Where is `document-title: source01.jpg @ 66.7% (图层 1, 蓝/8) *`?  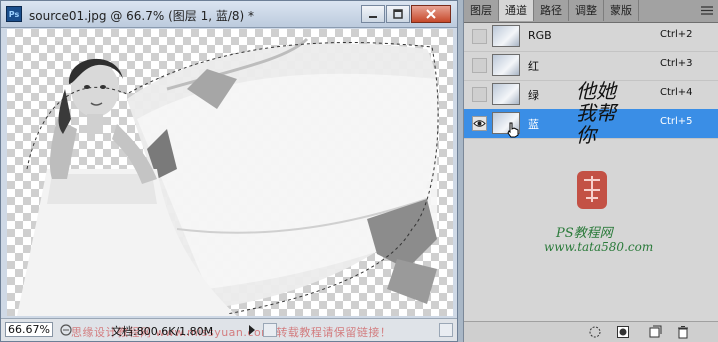
document-title: source01.jpg @ 66.7% (图层 1, 蓝/8) * is located at coordinates (142, 16).